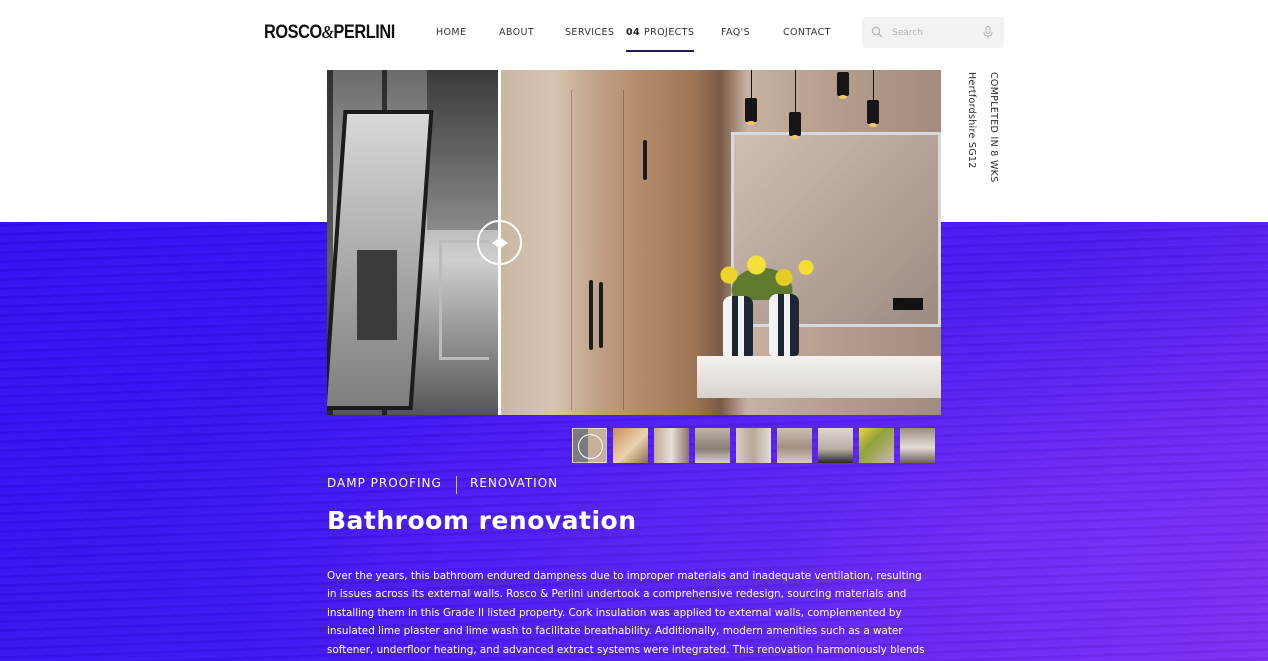  Describe the element at coordinates (516, 32) in the screenshot. I see `nav-about: ABOUT` at that location.